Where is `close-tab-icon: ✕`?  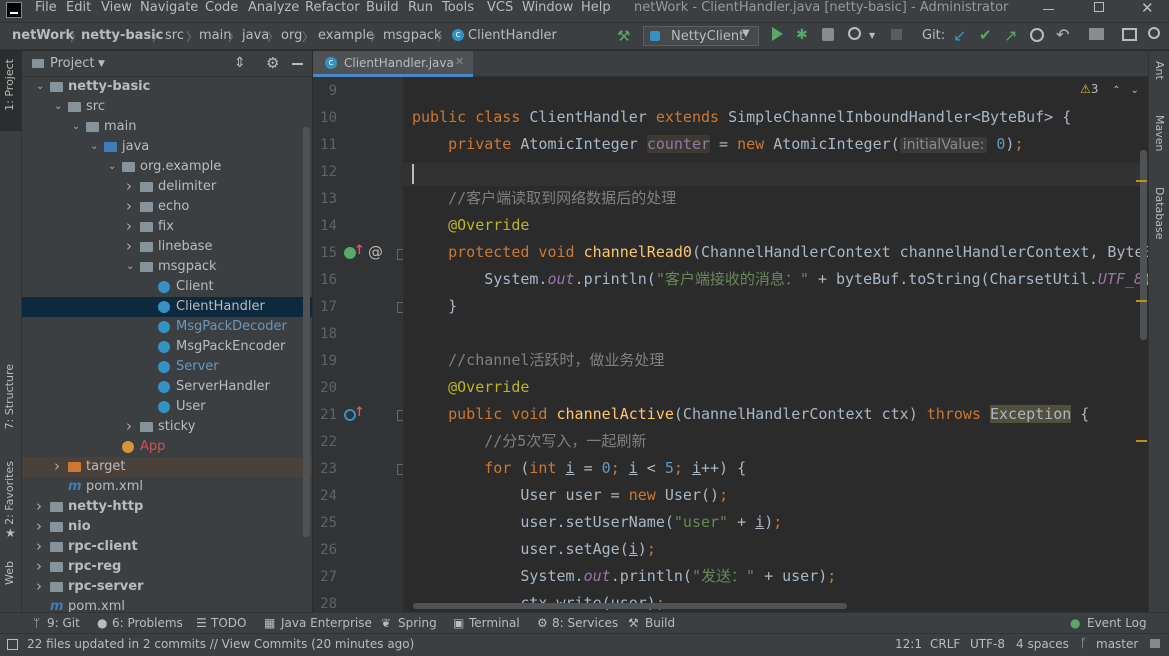 close-tab-icon: ✕ is located at coordinates (459, 61).